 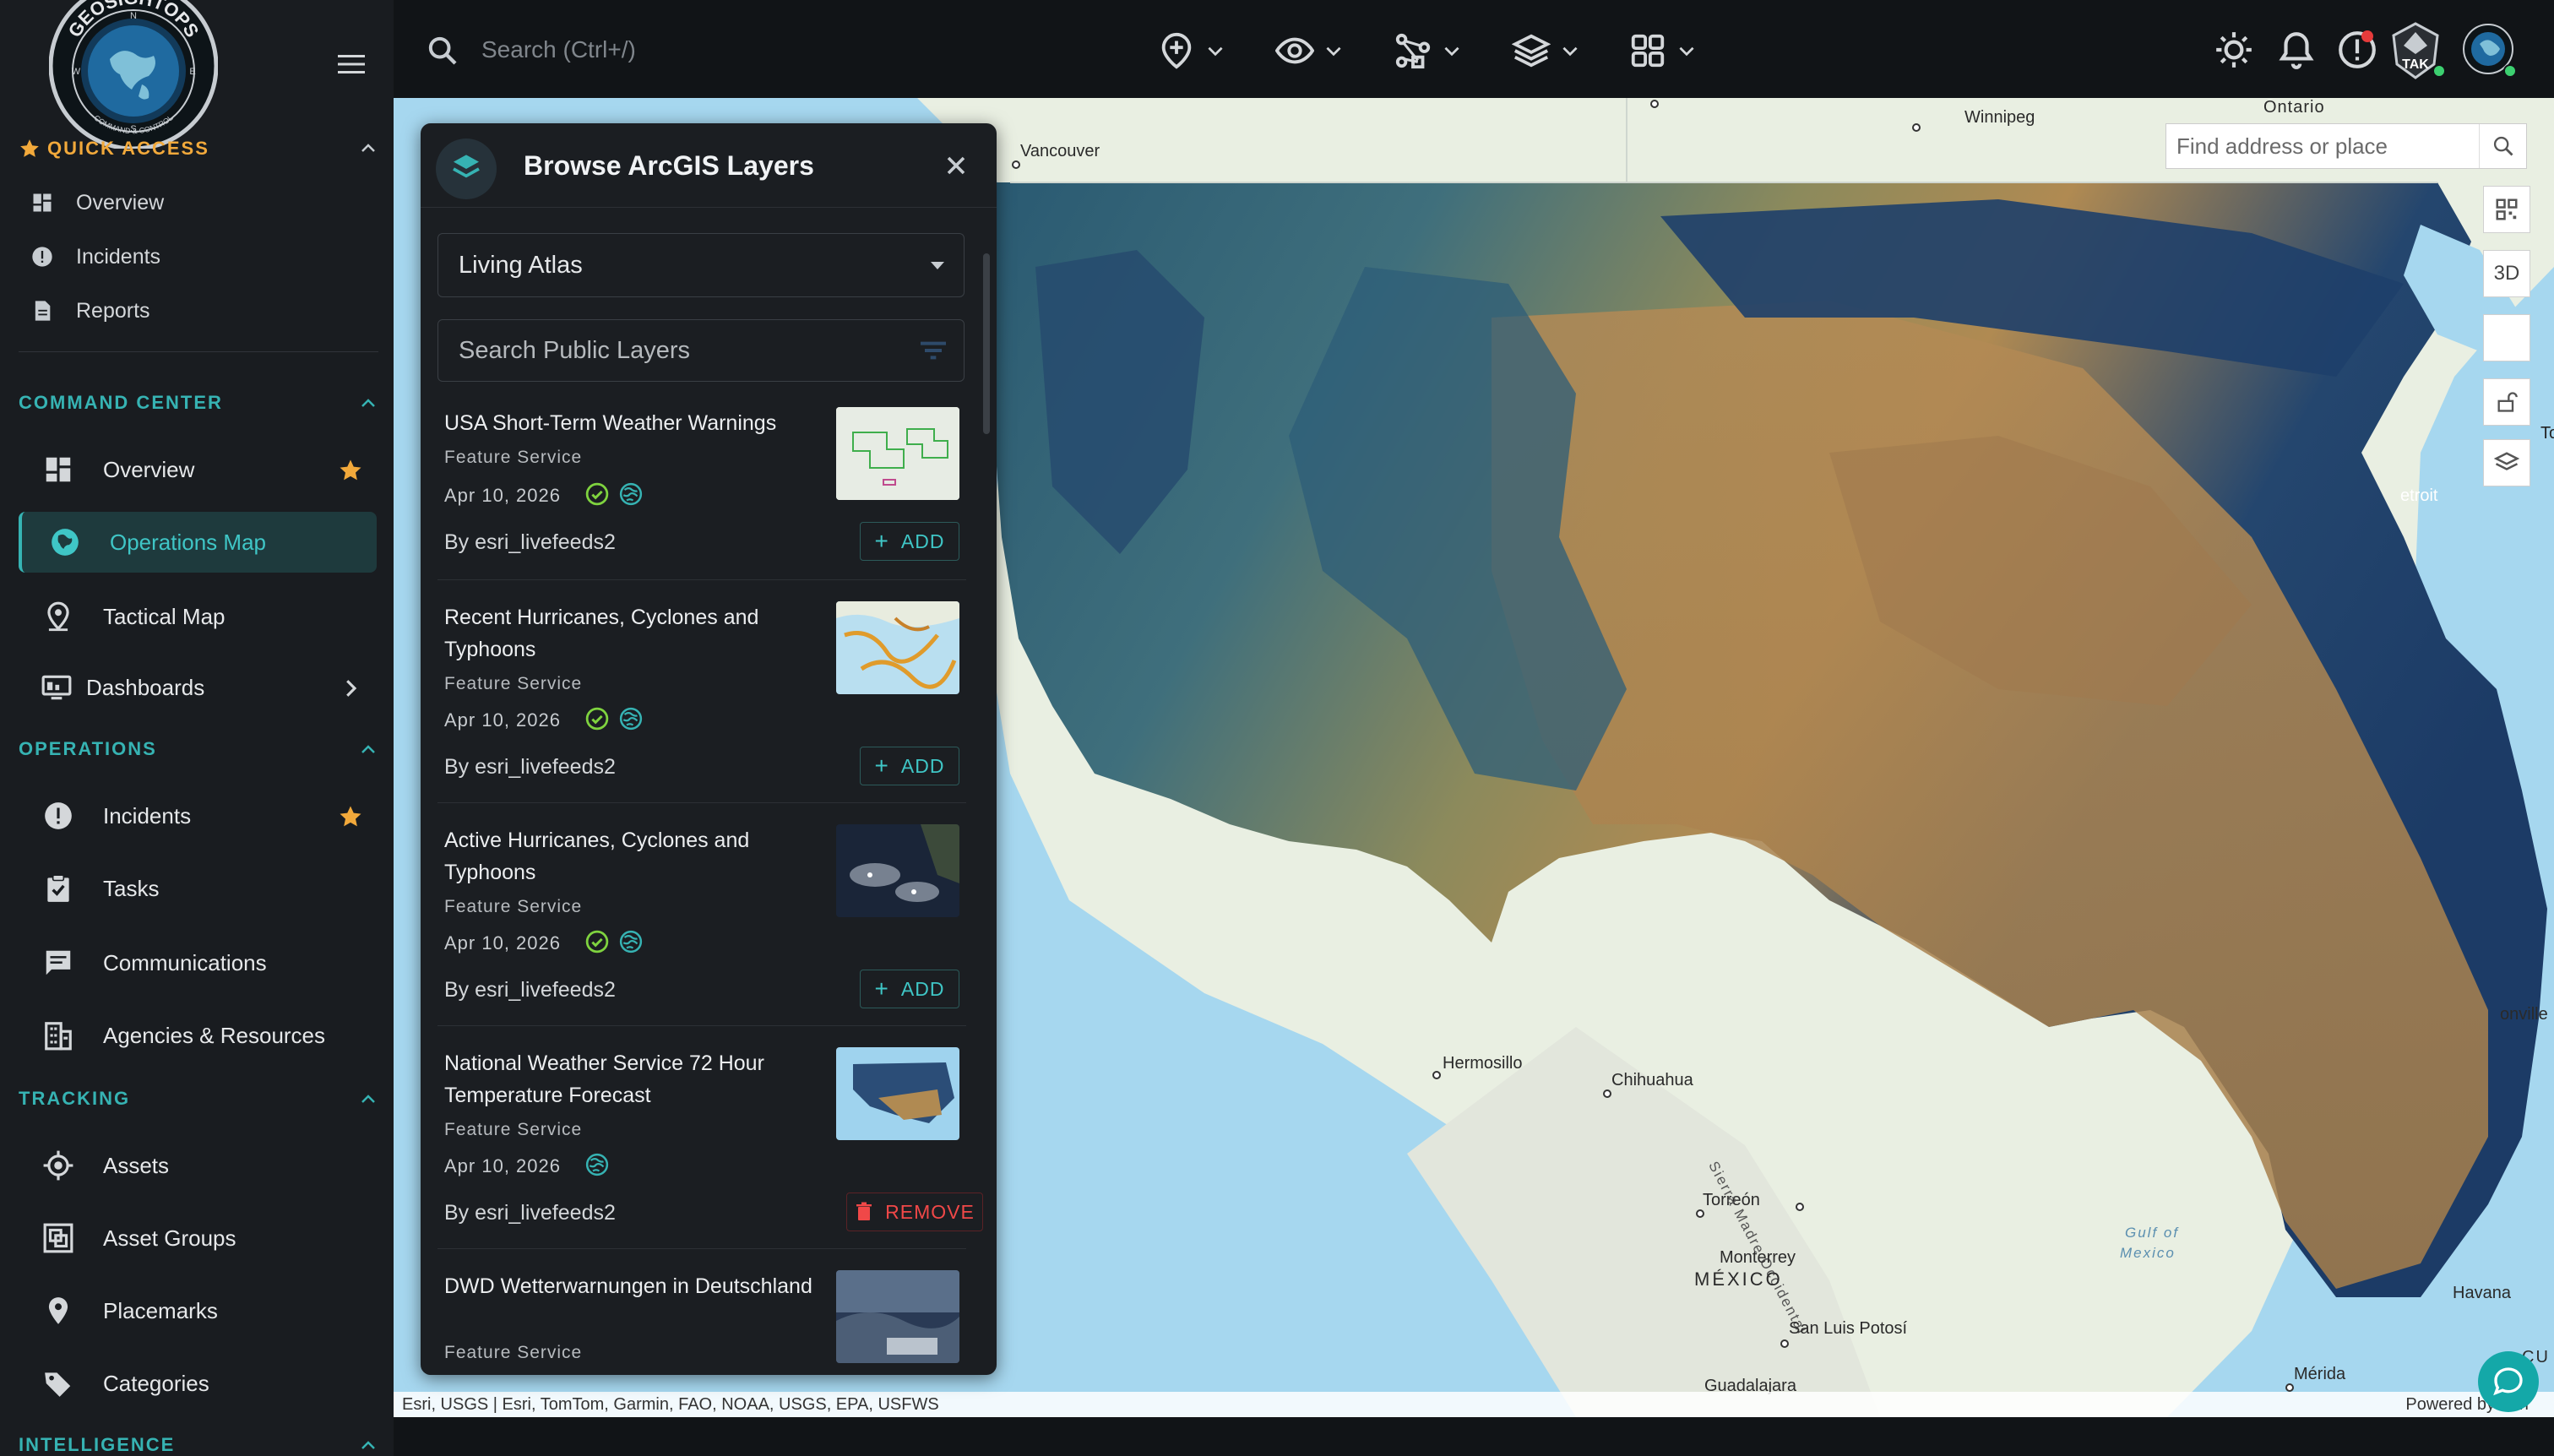 I want to click on dashboard-icon, so click(x=58, y=470).